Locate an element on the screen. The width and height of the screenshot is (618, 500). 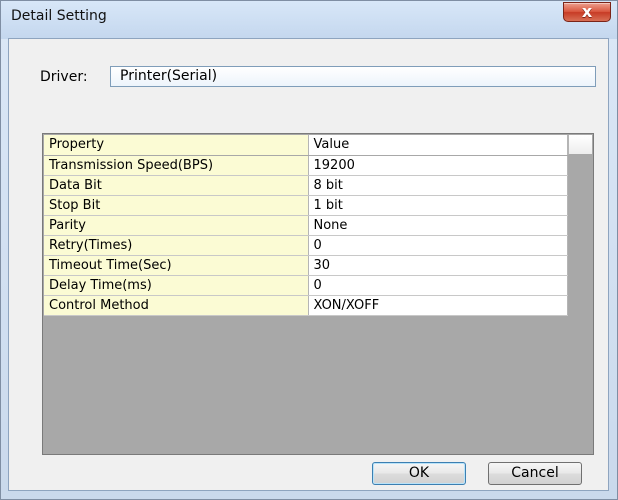
value-cell: 8 bit is located at coordinates (438, 185).